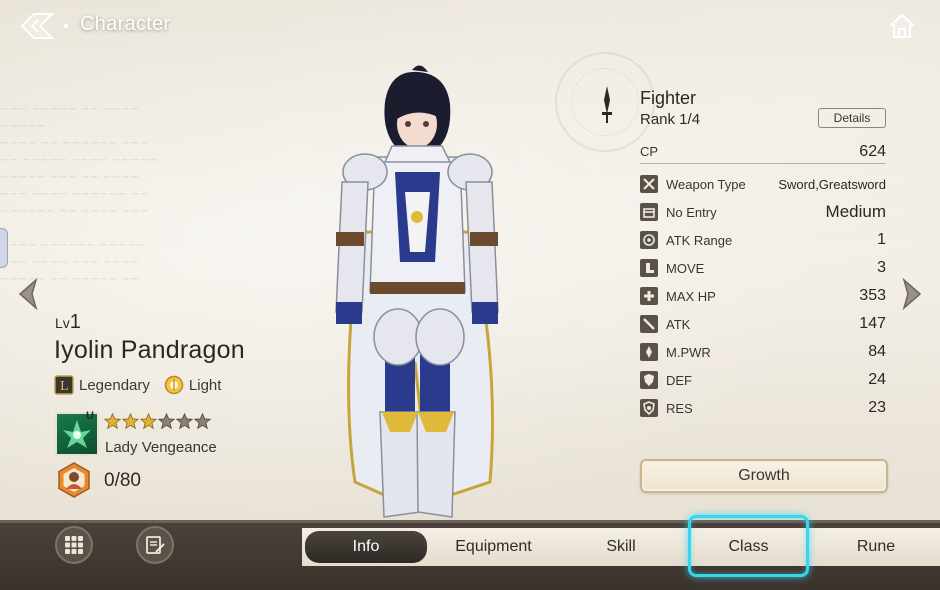  Describe the element at coordinates (881, 239) in the screenshot. I see `stat-value: 1` at that location.